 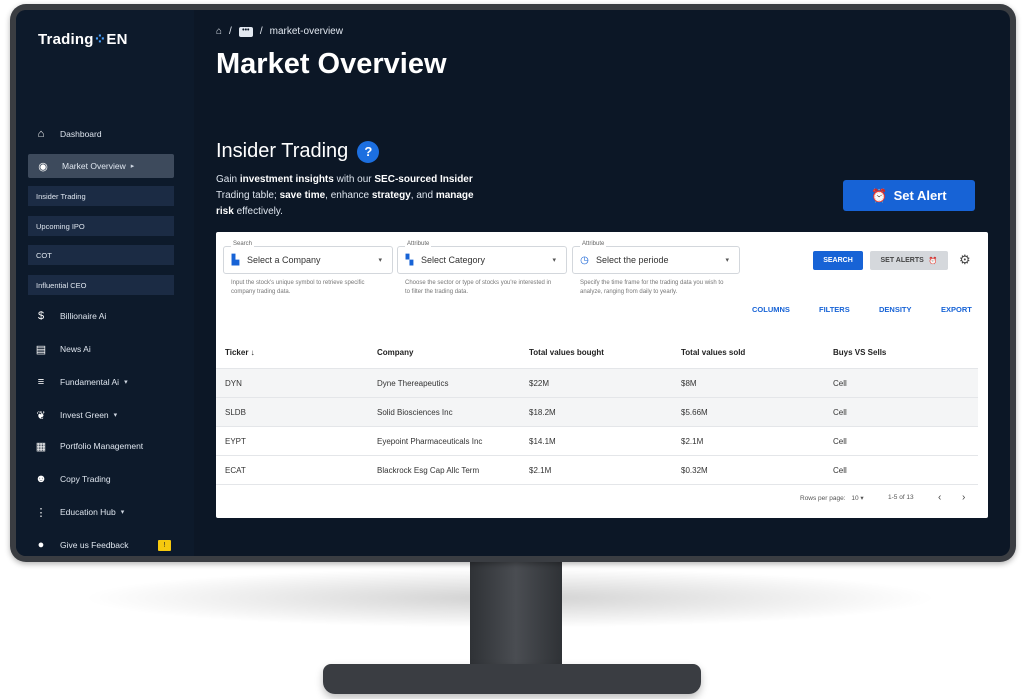 What do you see at coordinates (245, 31) in the screenshot?
I see `breadcrumb-more-icon: •••` at bounding box center [245, 31].